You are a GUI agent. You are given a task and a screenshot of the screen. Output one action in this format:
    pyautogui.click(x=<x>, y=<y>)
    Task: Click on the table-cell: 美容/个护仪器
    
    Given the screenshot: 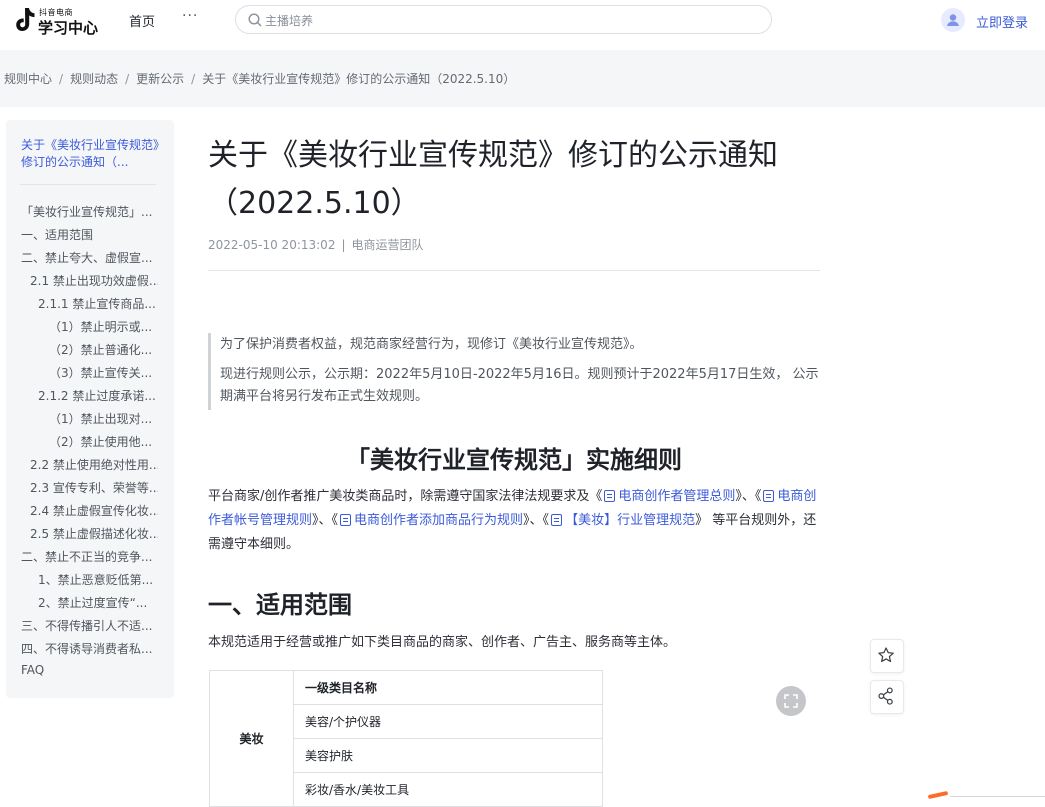 What is the action you would take?
    pyautogui.click(x=448, y=721)
    